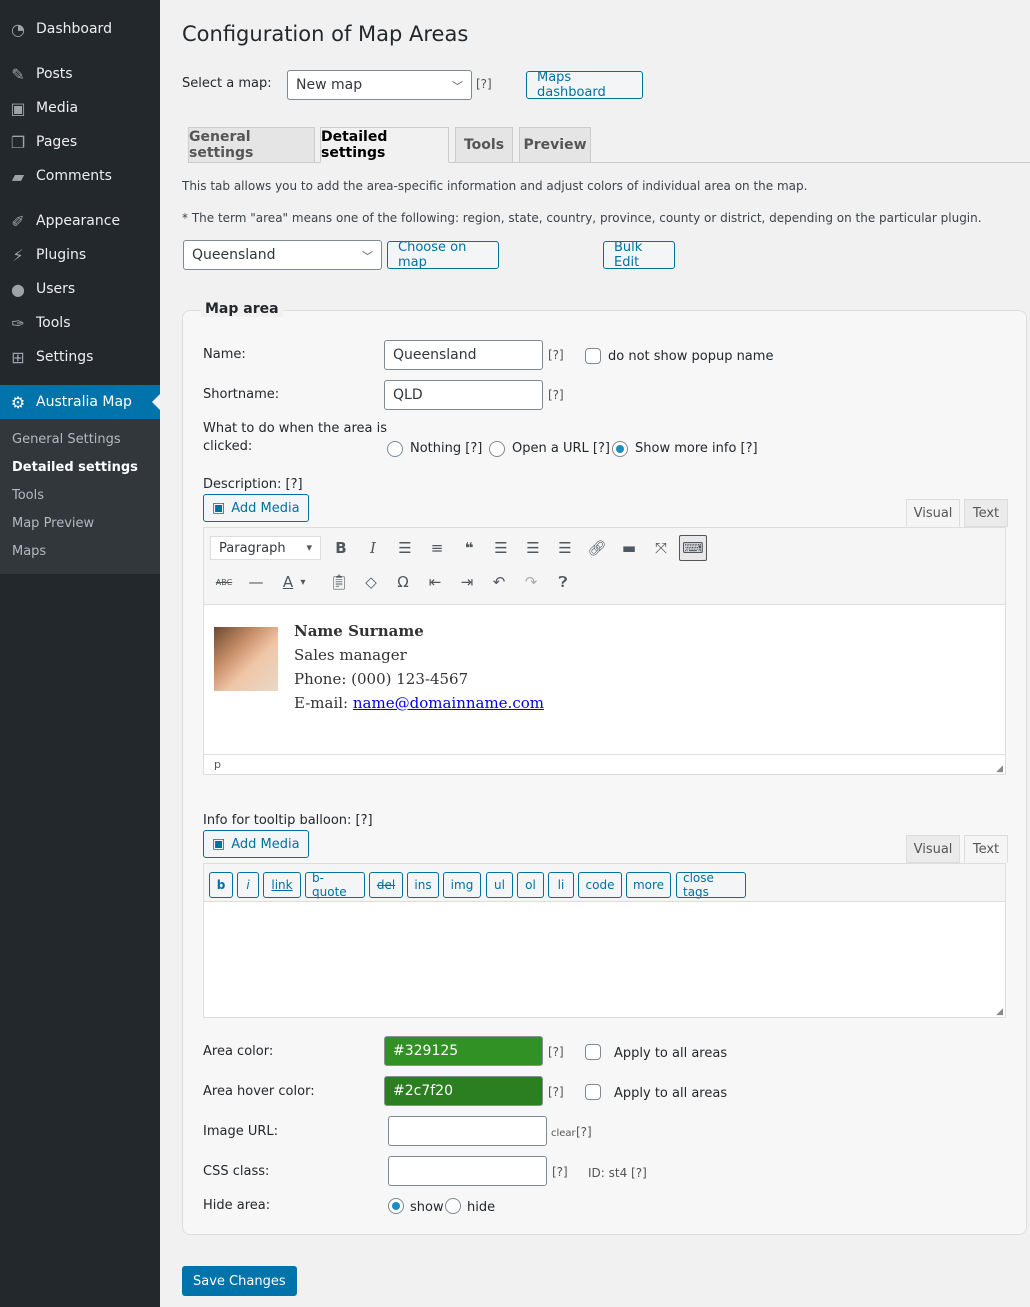 This screenshot has height=1307, width=1030. Describe the element at coordinates (597, 548) in the screenshot. I see `link-icon: 🔗︎` at that location.